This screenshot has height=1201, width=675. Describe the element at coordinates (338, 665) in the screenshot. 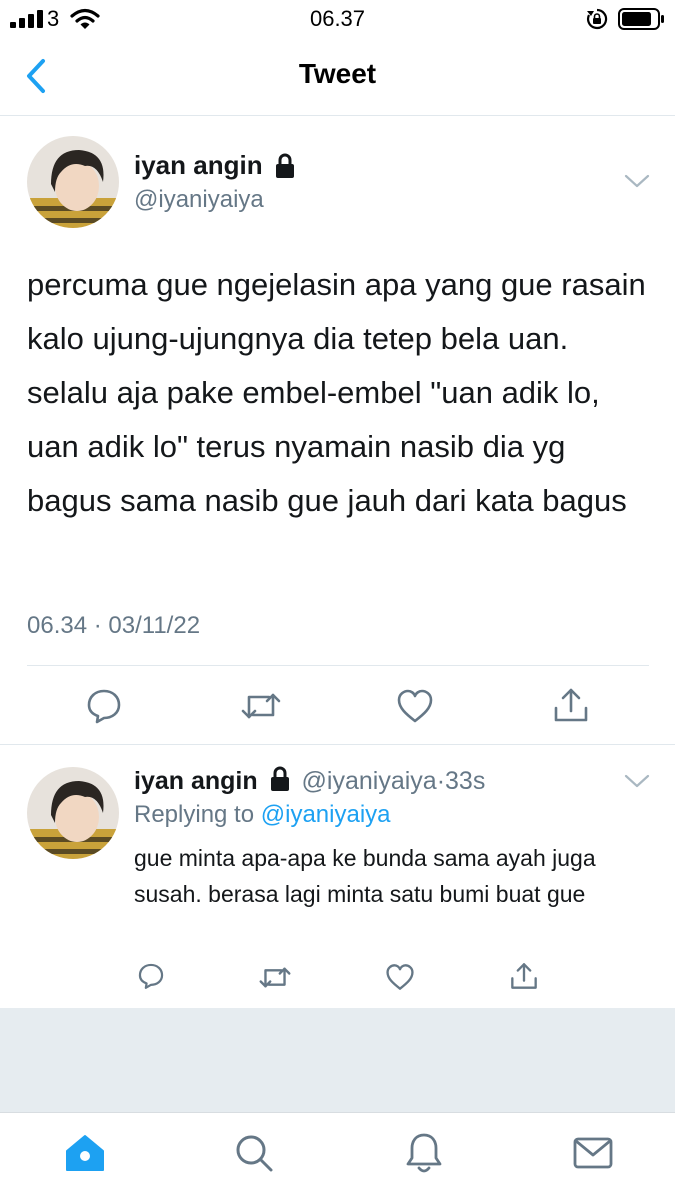

I see `meta-divider` at that location.